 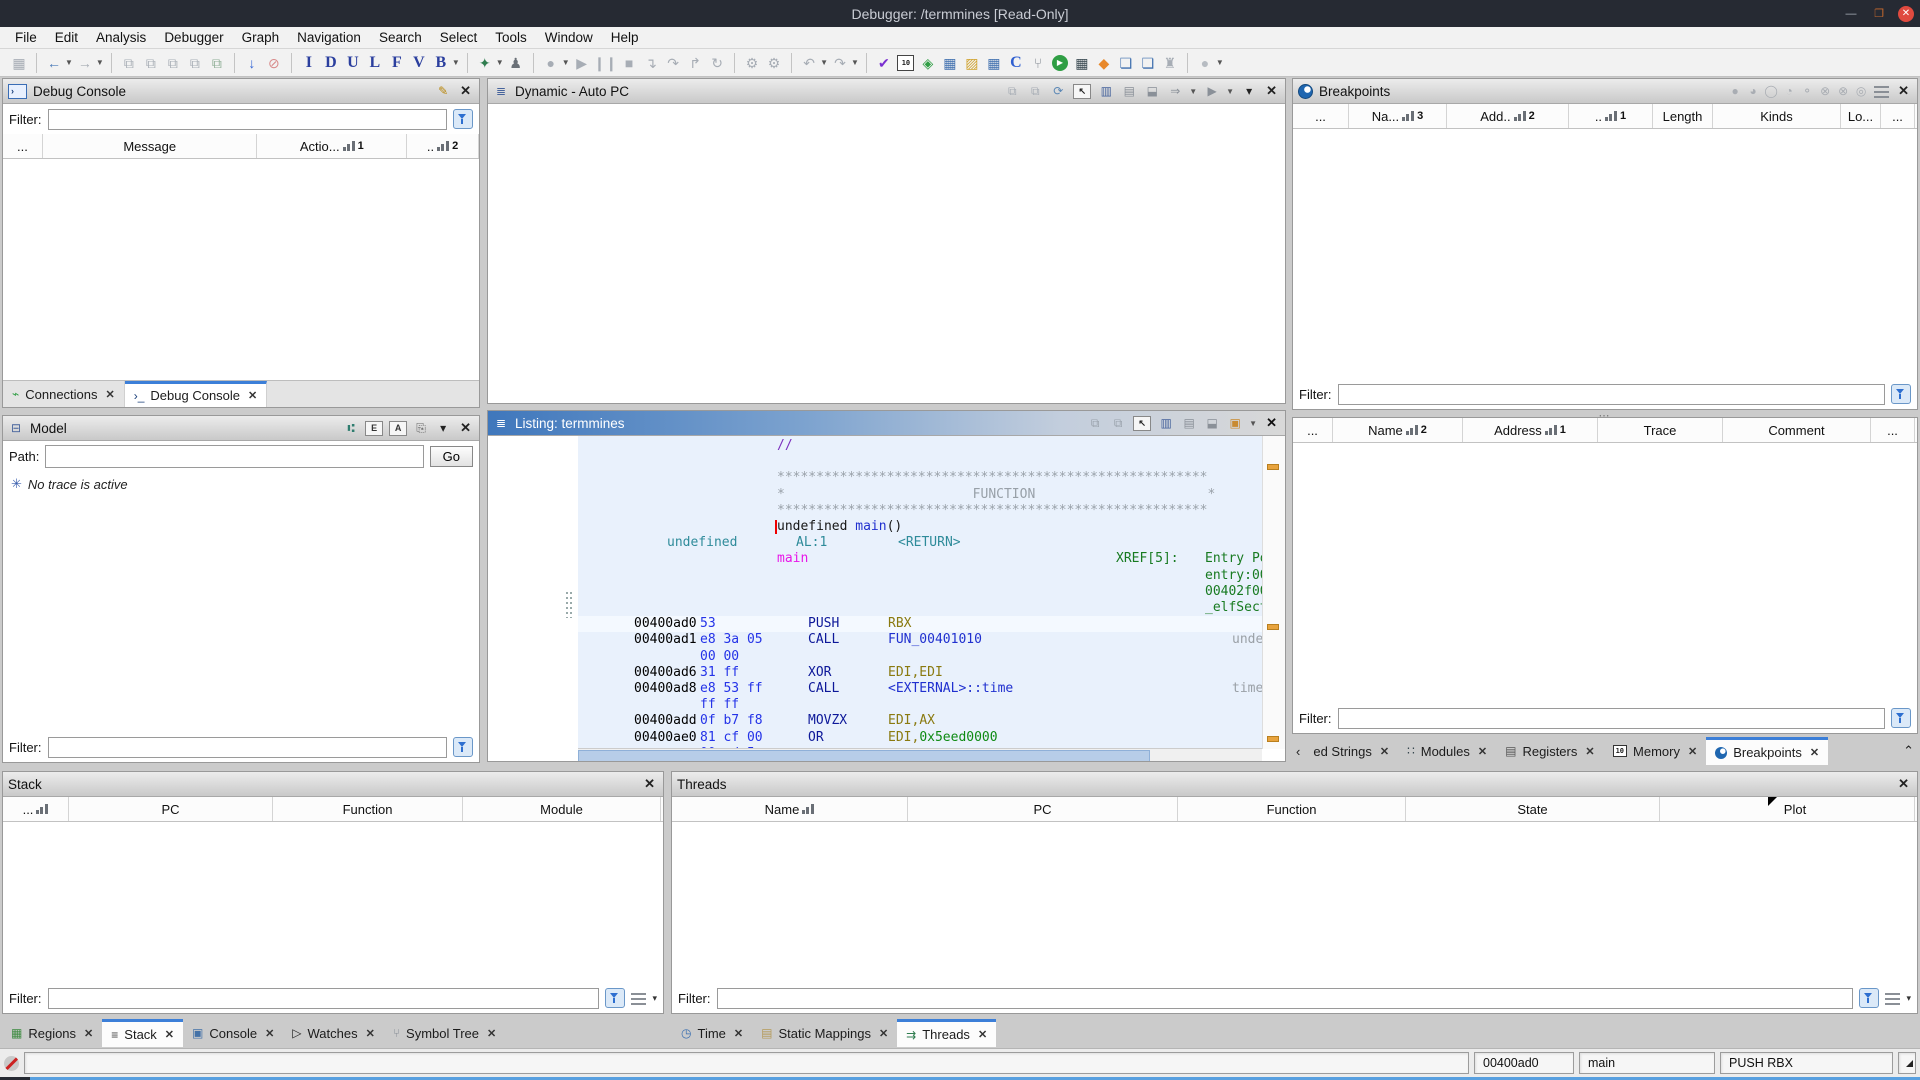 What do you see at coordinates (920, 592) in the screenshot?
I see `listing-line: 00402f00(` at bounding box center [920, 592].